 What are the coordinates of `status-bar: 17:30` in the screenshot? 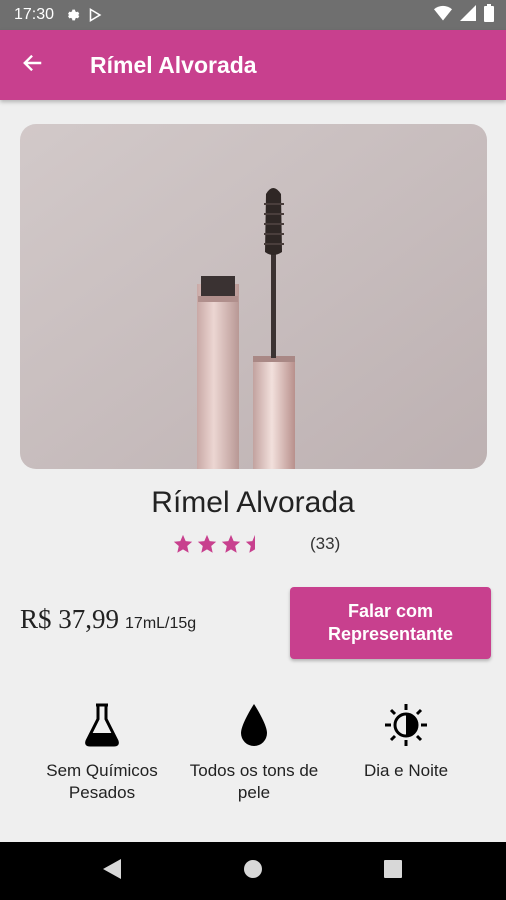 It's located at (253, 15).